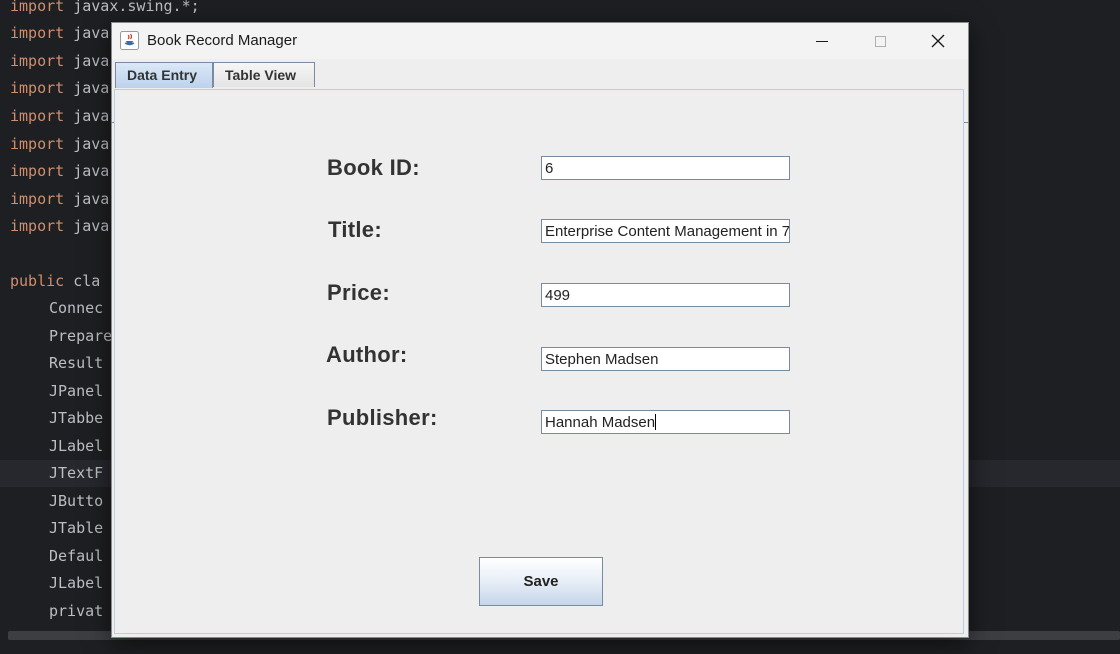 The image size is (1120, 654). I want to click on book-id-label: Book ID:, so click(373, 167).